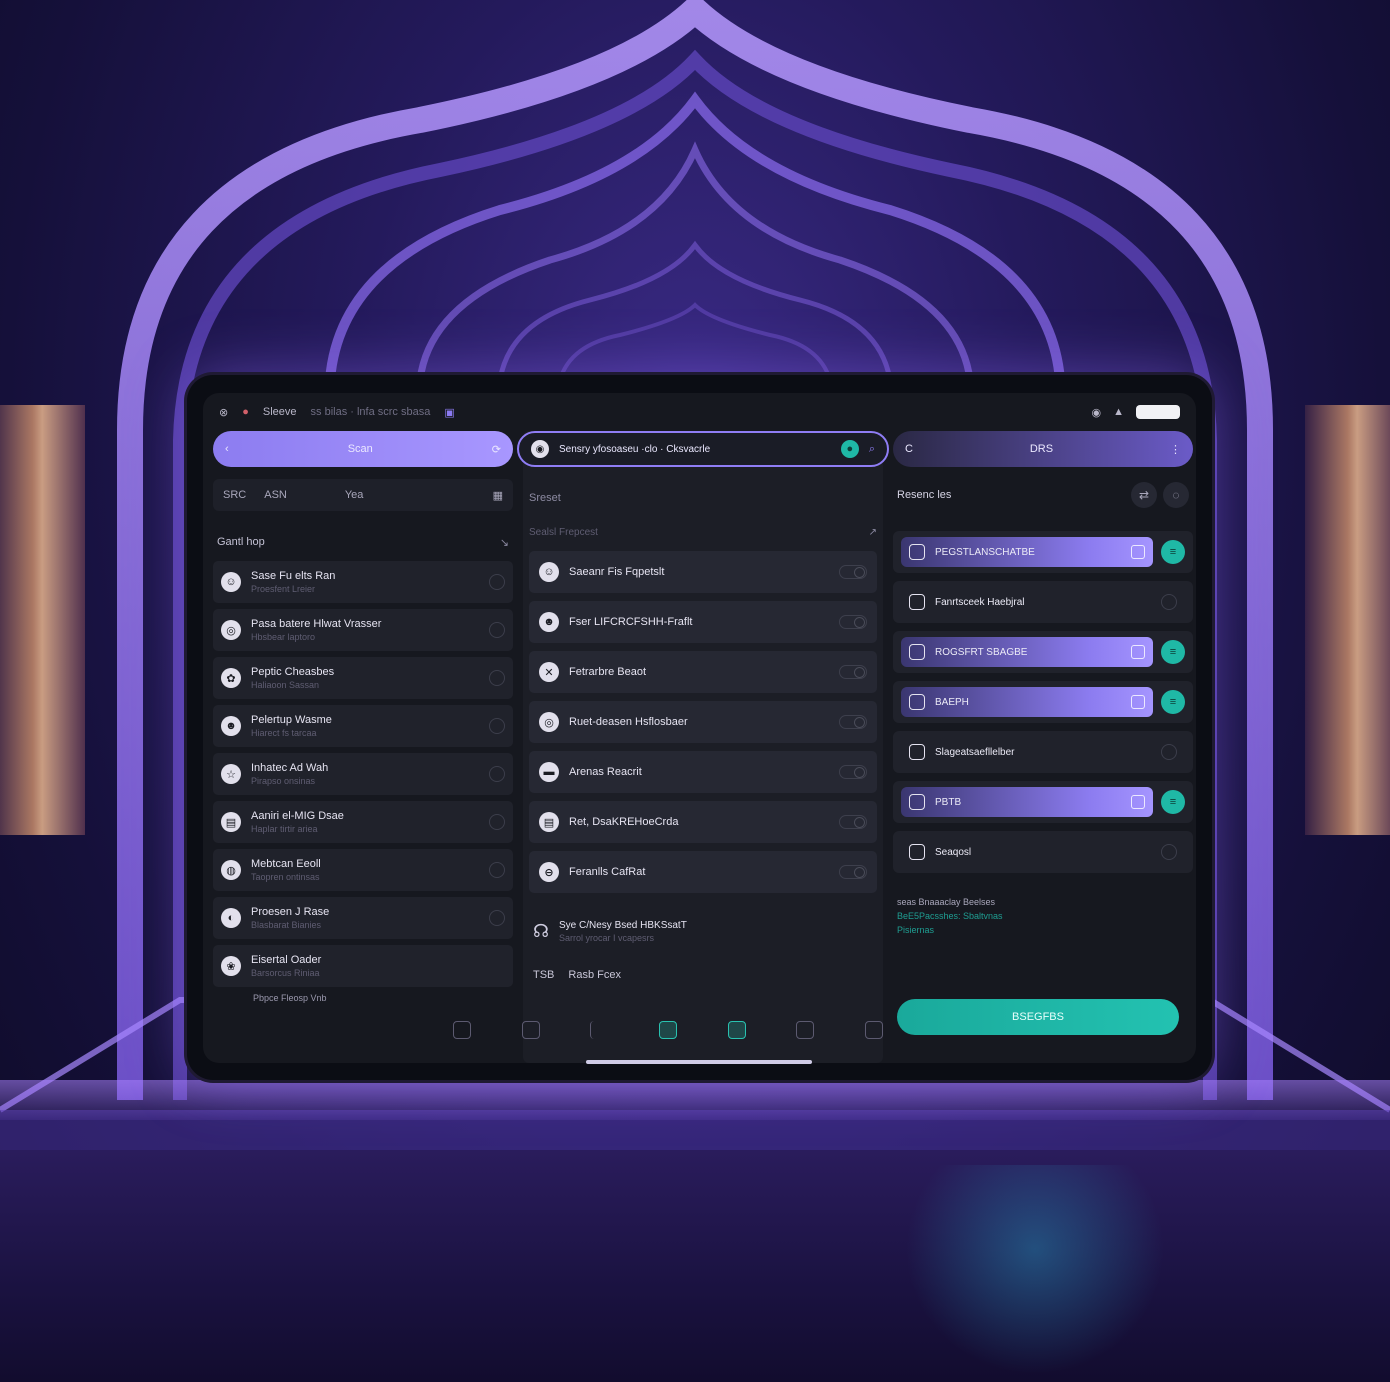 The image size is (1390, 1382). Describe the element at coordinates (805, 1030) in the screenshot. I see `folder-icon` at that location.